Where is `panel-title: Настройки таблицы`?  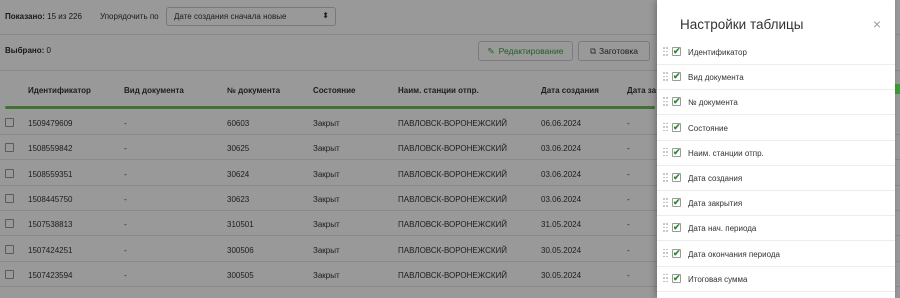
panel-title: Настройки таблицы is located at coordinates (742, 24).